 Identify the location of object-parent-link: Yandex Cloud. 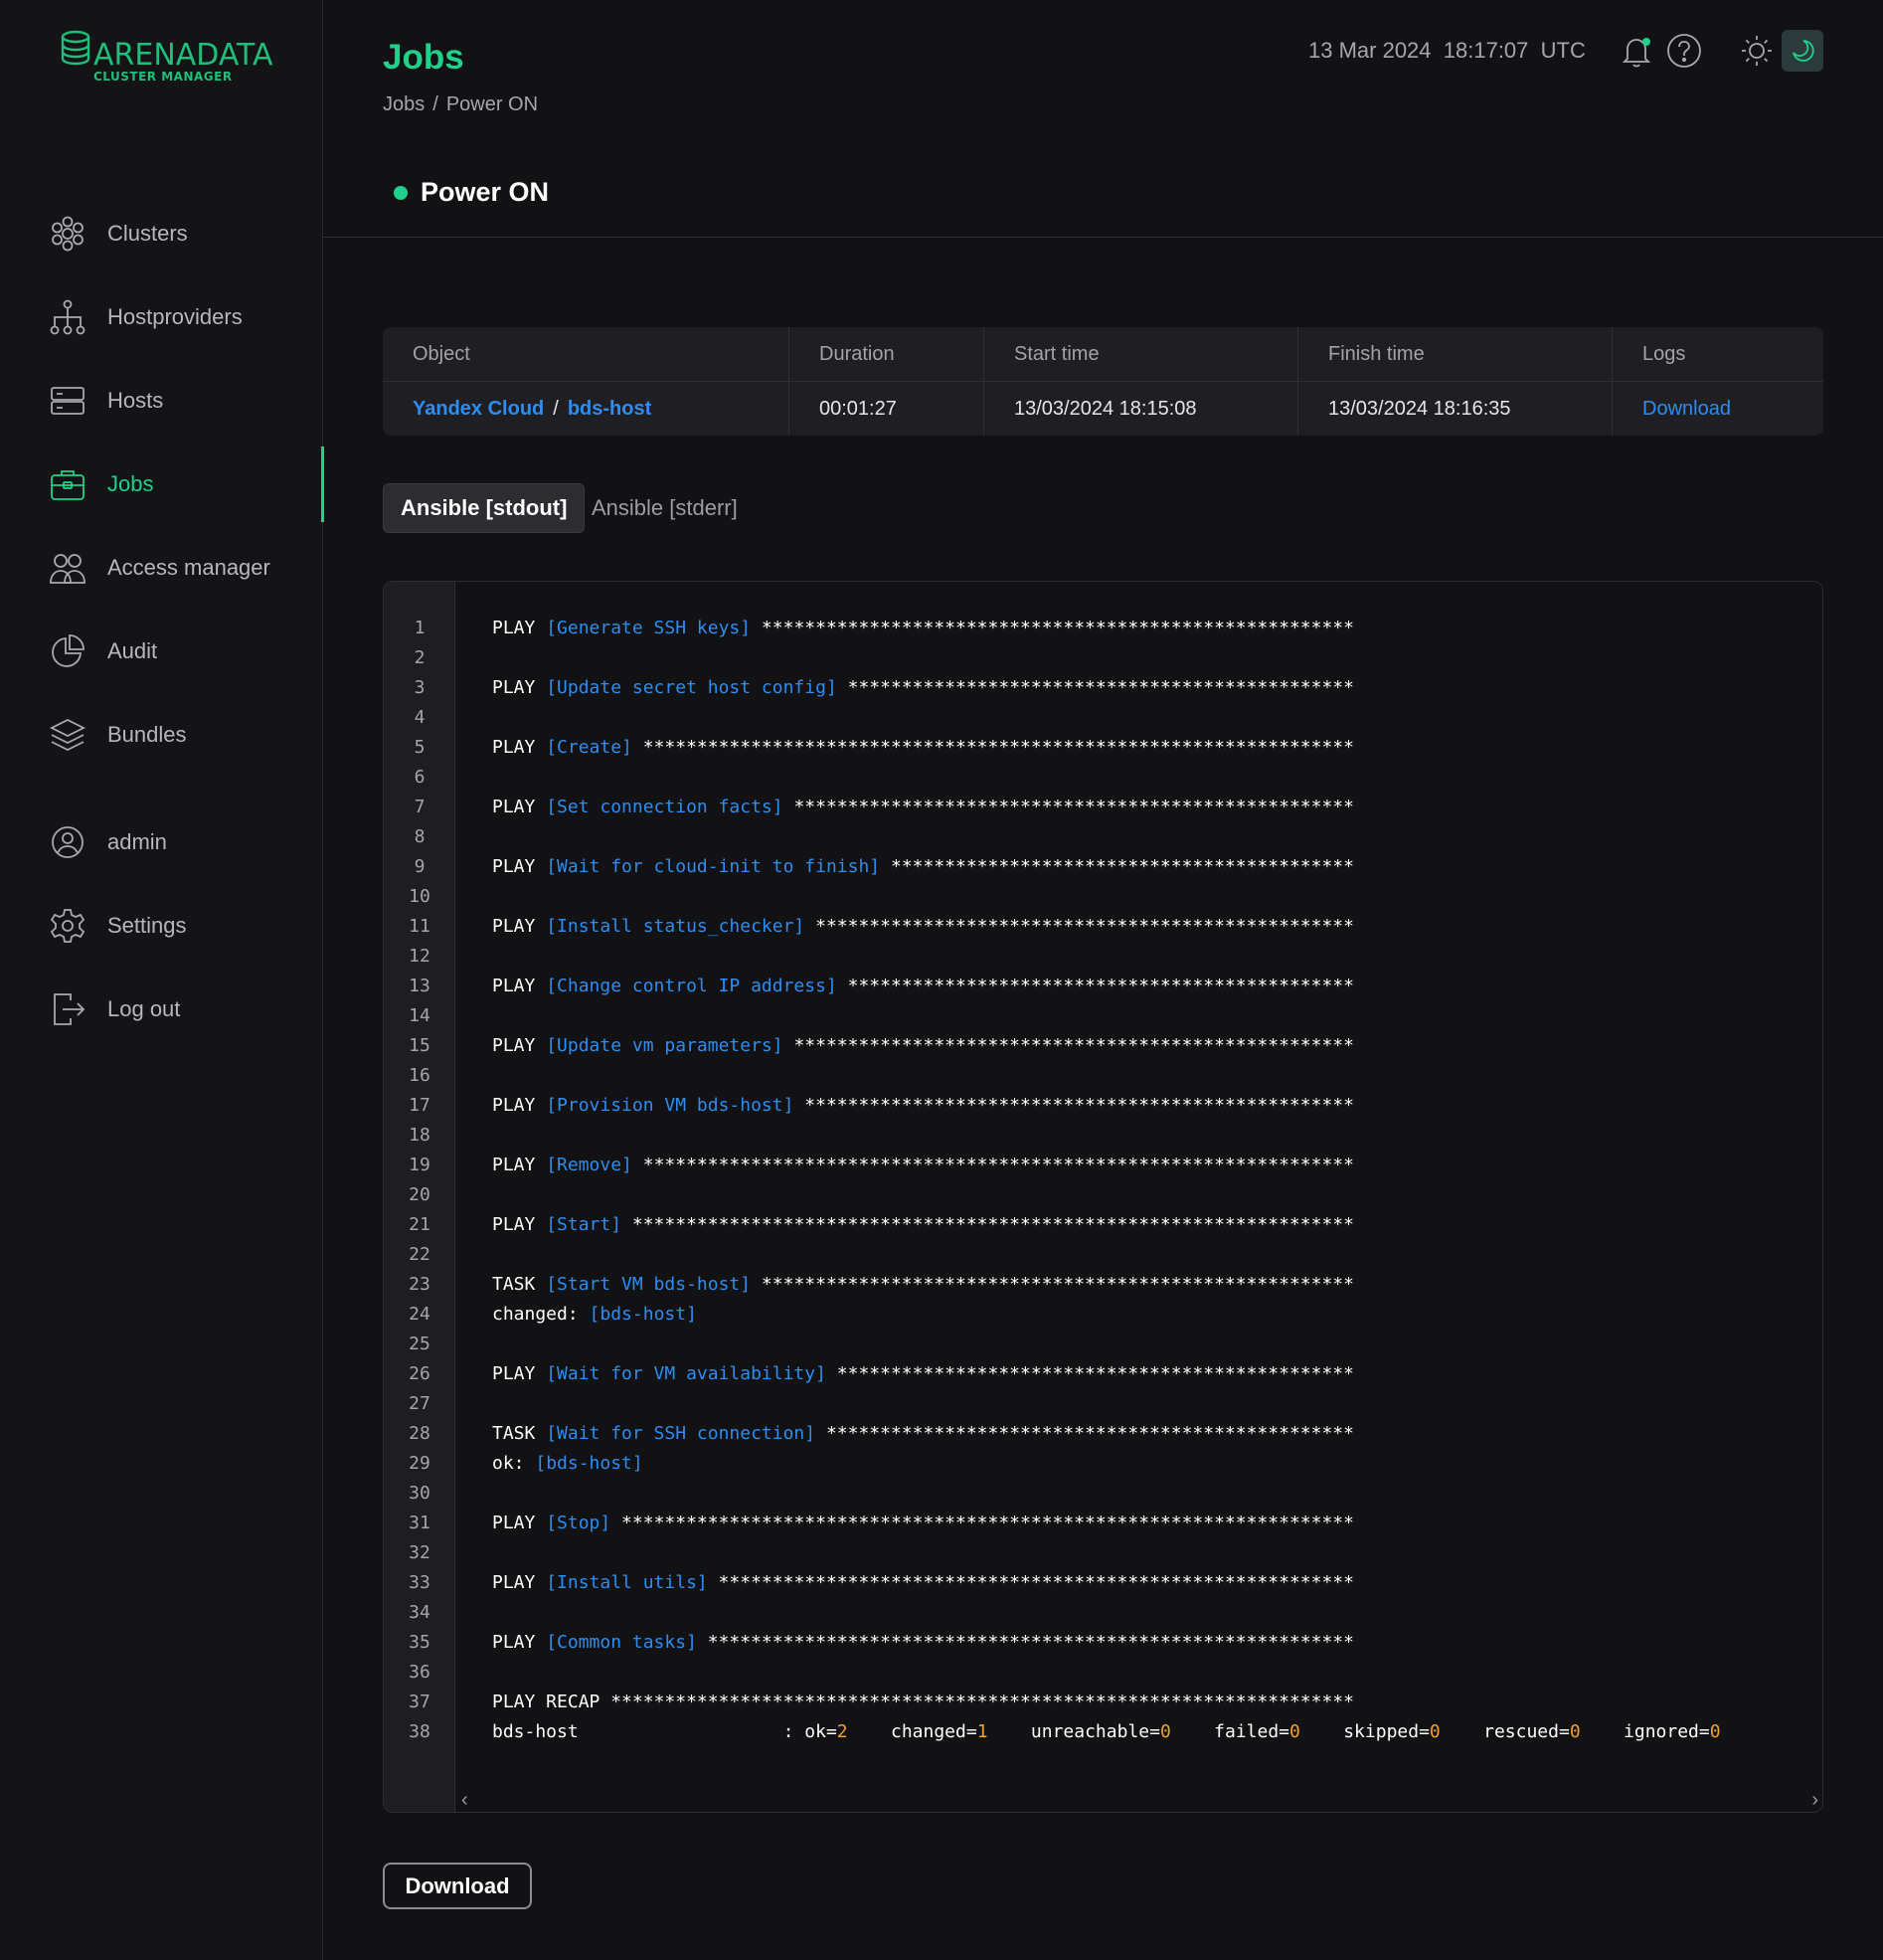
(478, 409).